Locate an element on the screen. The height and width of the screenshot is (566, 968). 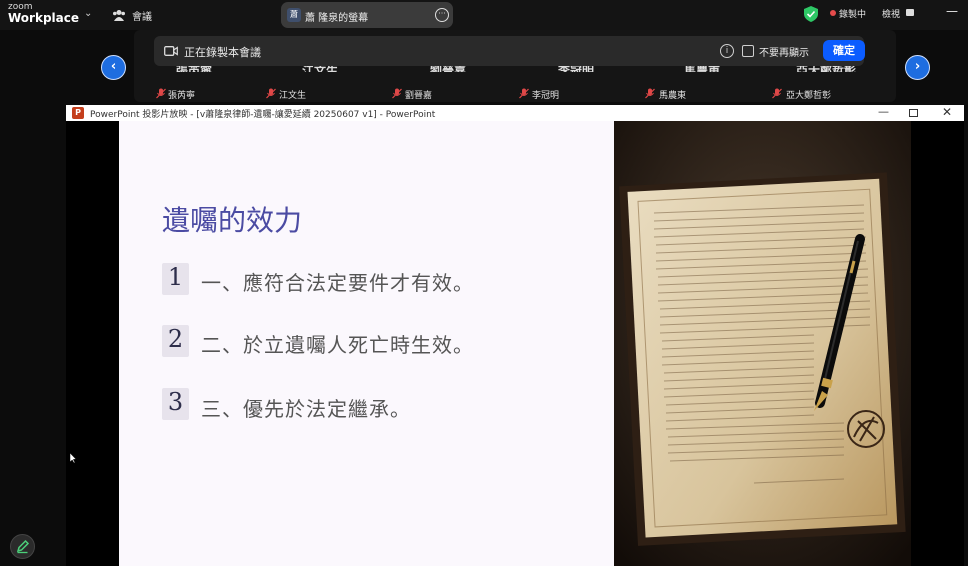
zoom-logo: zoom Workplace is located at coordinates (44, 15).